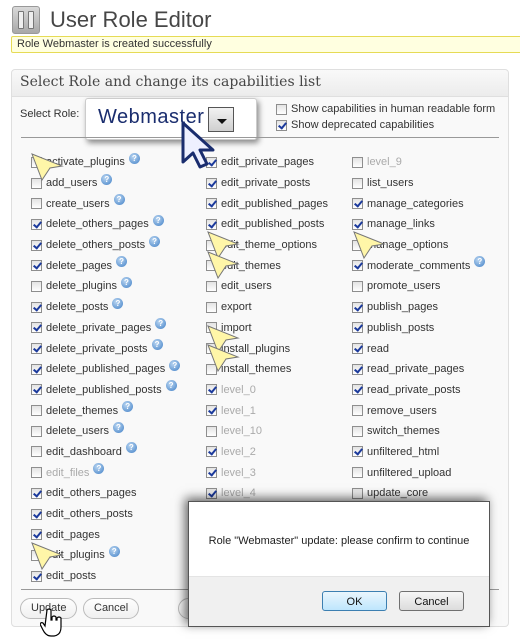 The height and width of the screenshot is (639, 520). Describe the element at coordinates (418, 452) in the screenshot. I see `capability-unfiltered-html: unfiltered_html` at that location.